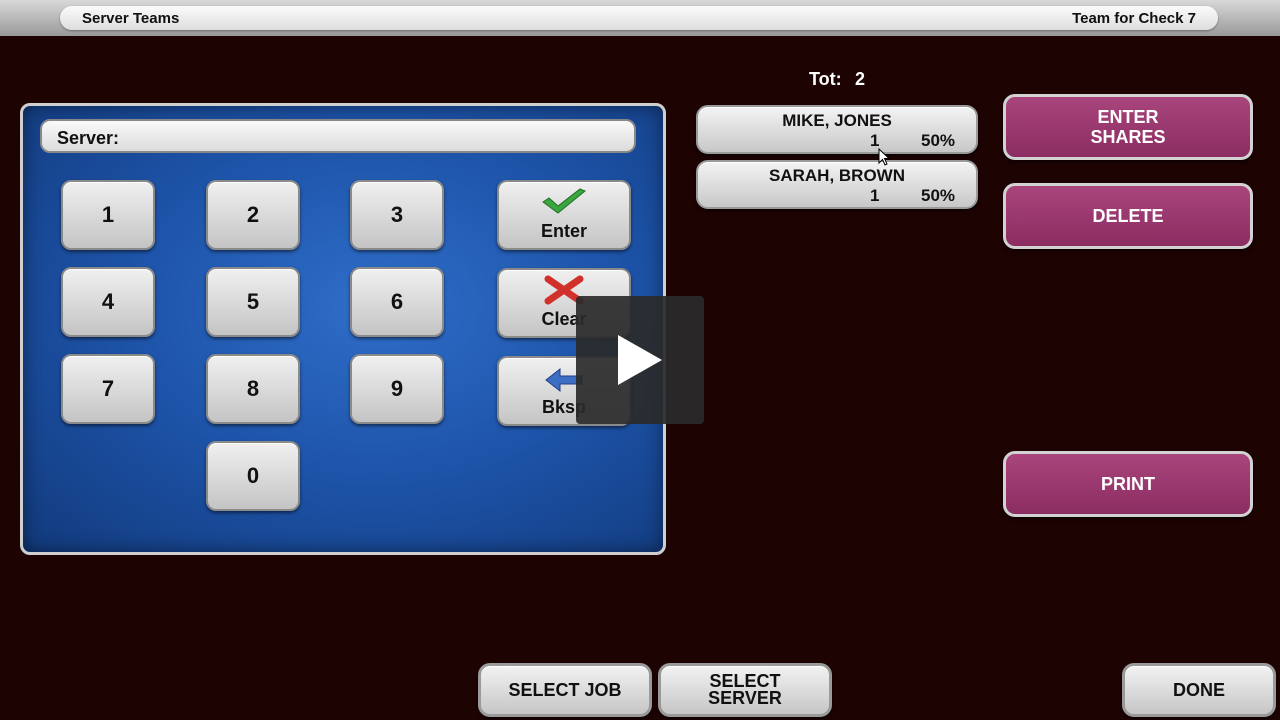  What do you see at coordinates (875, 195) in the screenshot?
I see `server-share-count: 1` at bounding box center [875, 195].